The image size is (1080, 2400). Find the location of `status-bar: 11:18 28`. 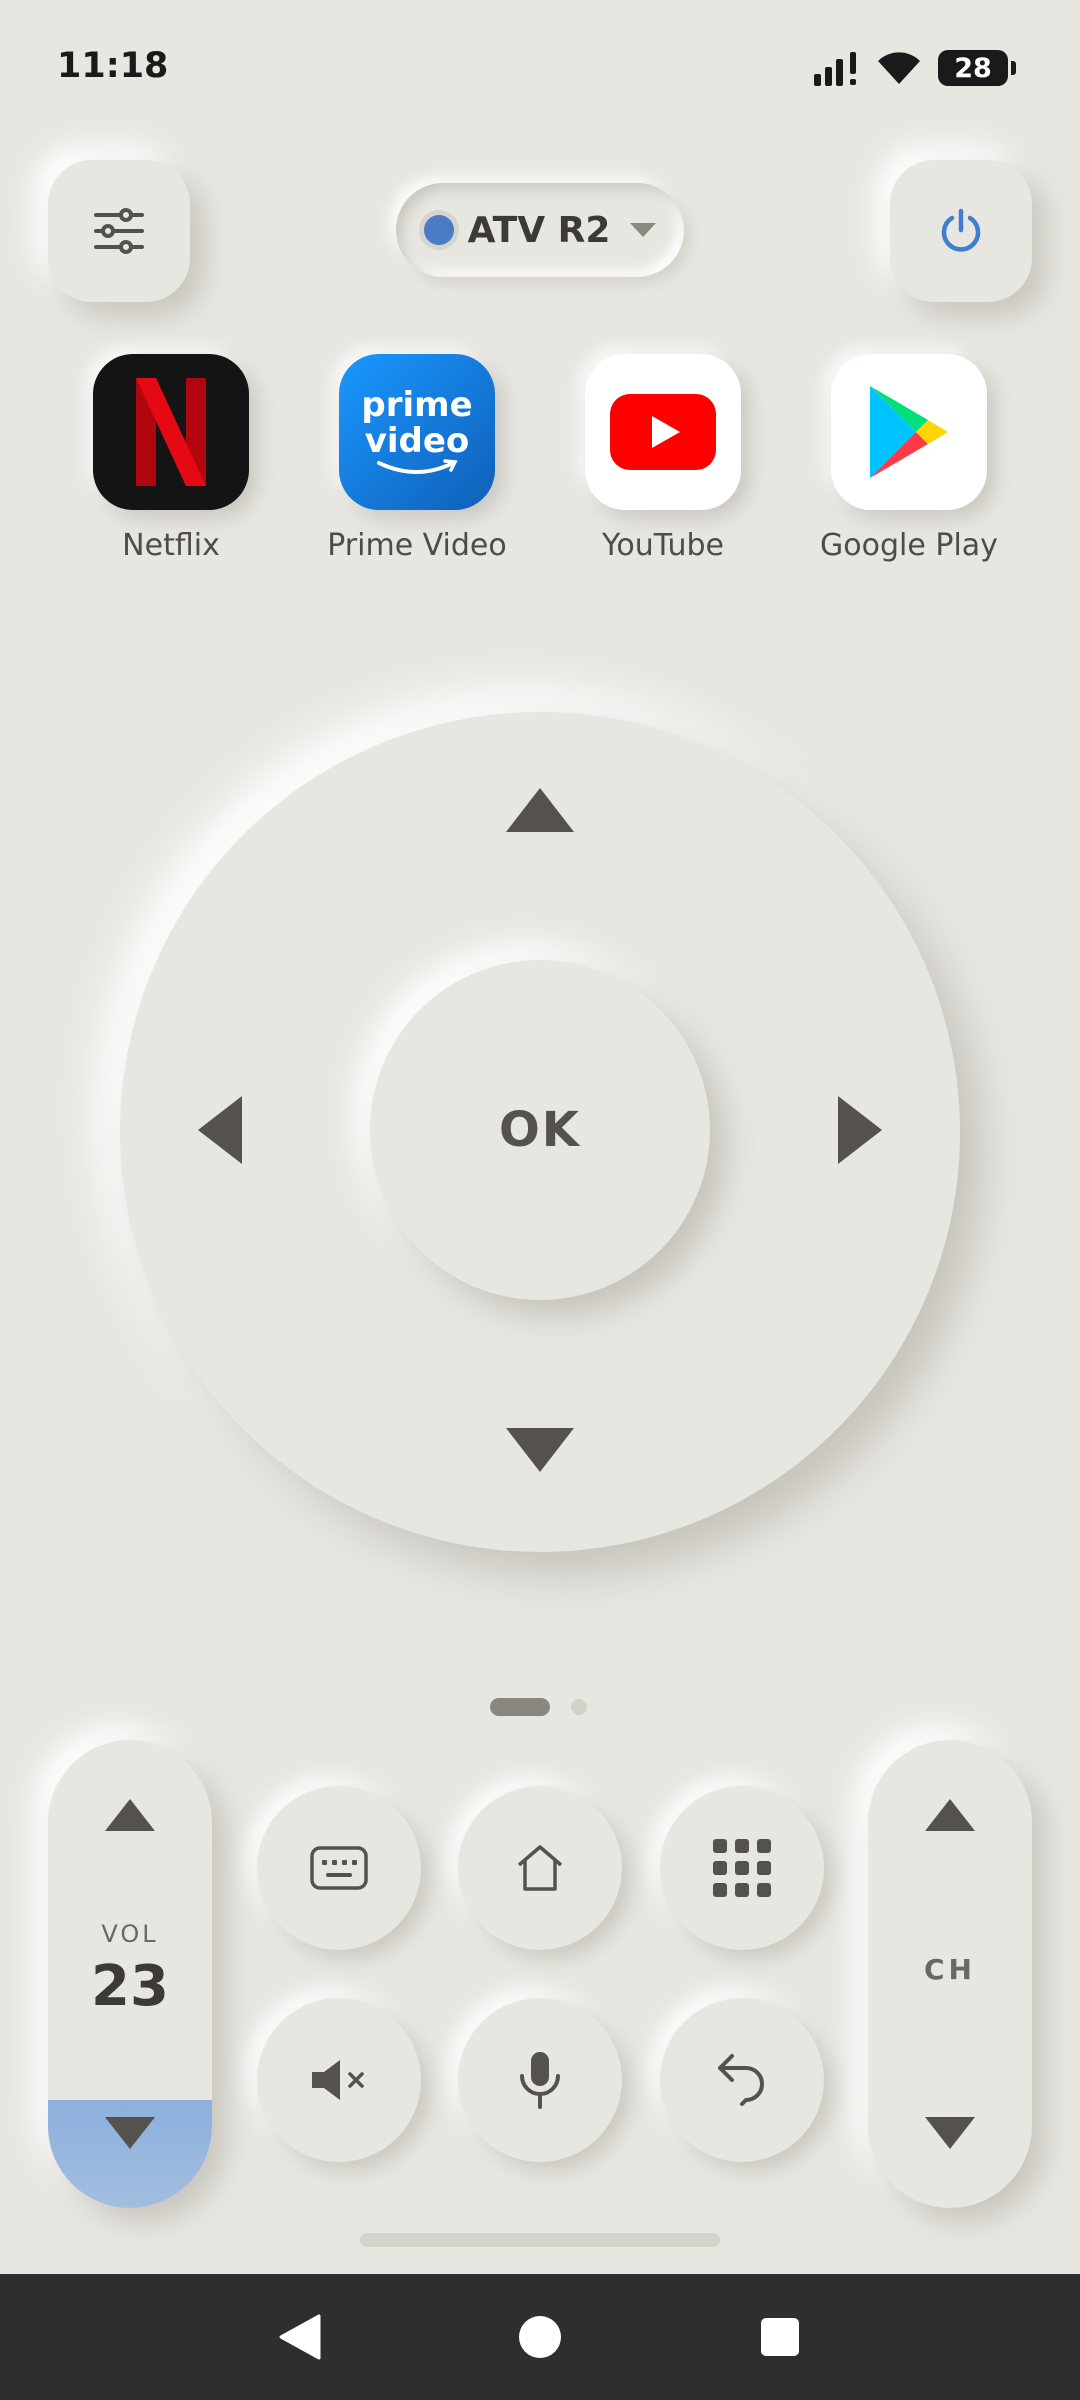

status-bar: 11:18 28 is located at coordinates (540, 65).